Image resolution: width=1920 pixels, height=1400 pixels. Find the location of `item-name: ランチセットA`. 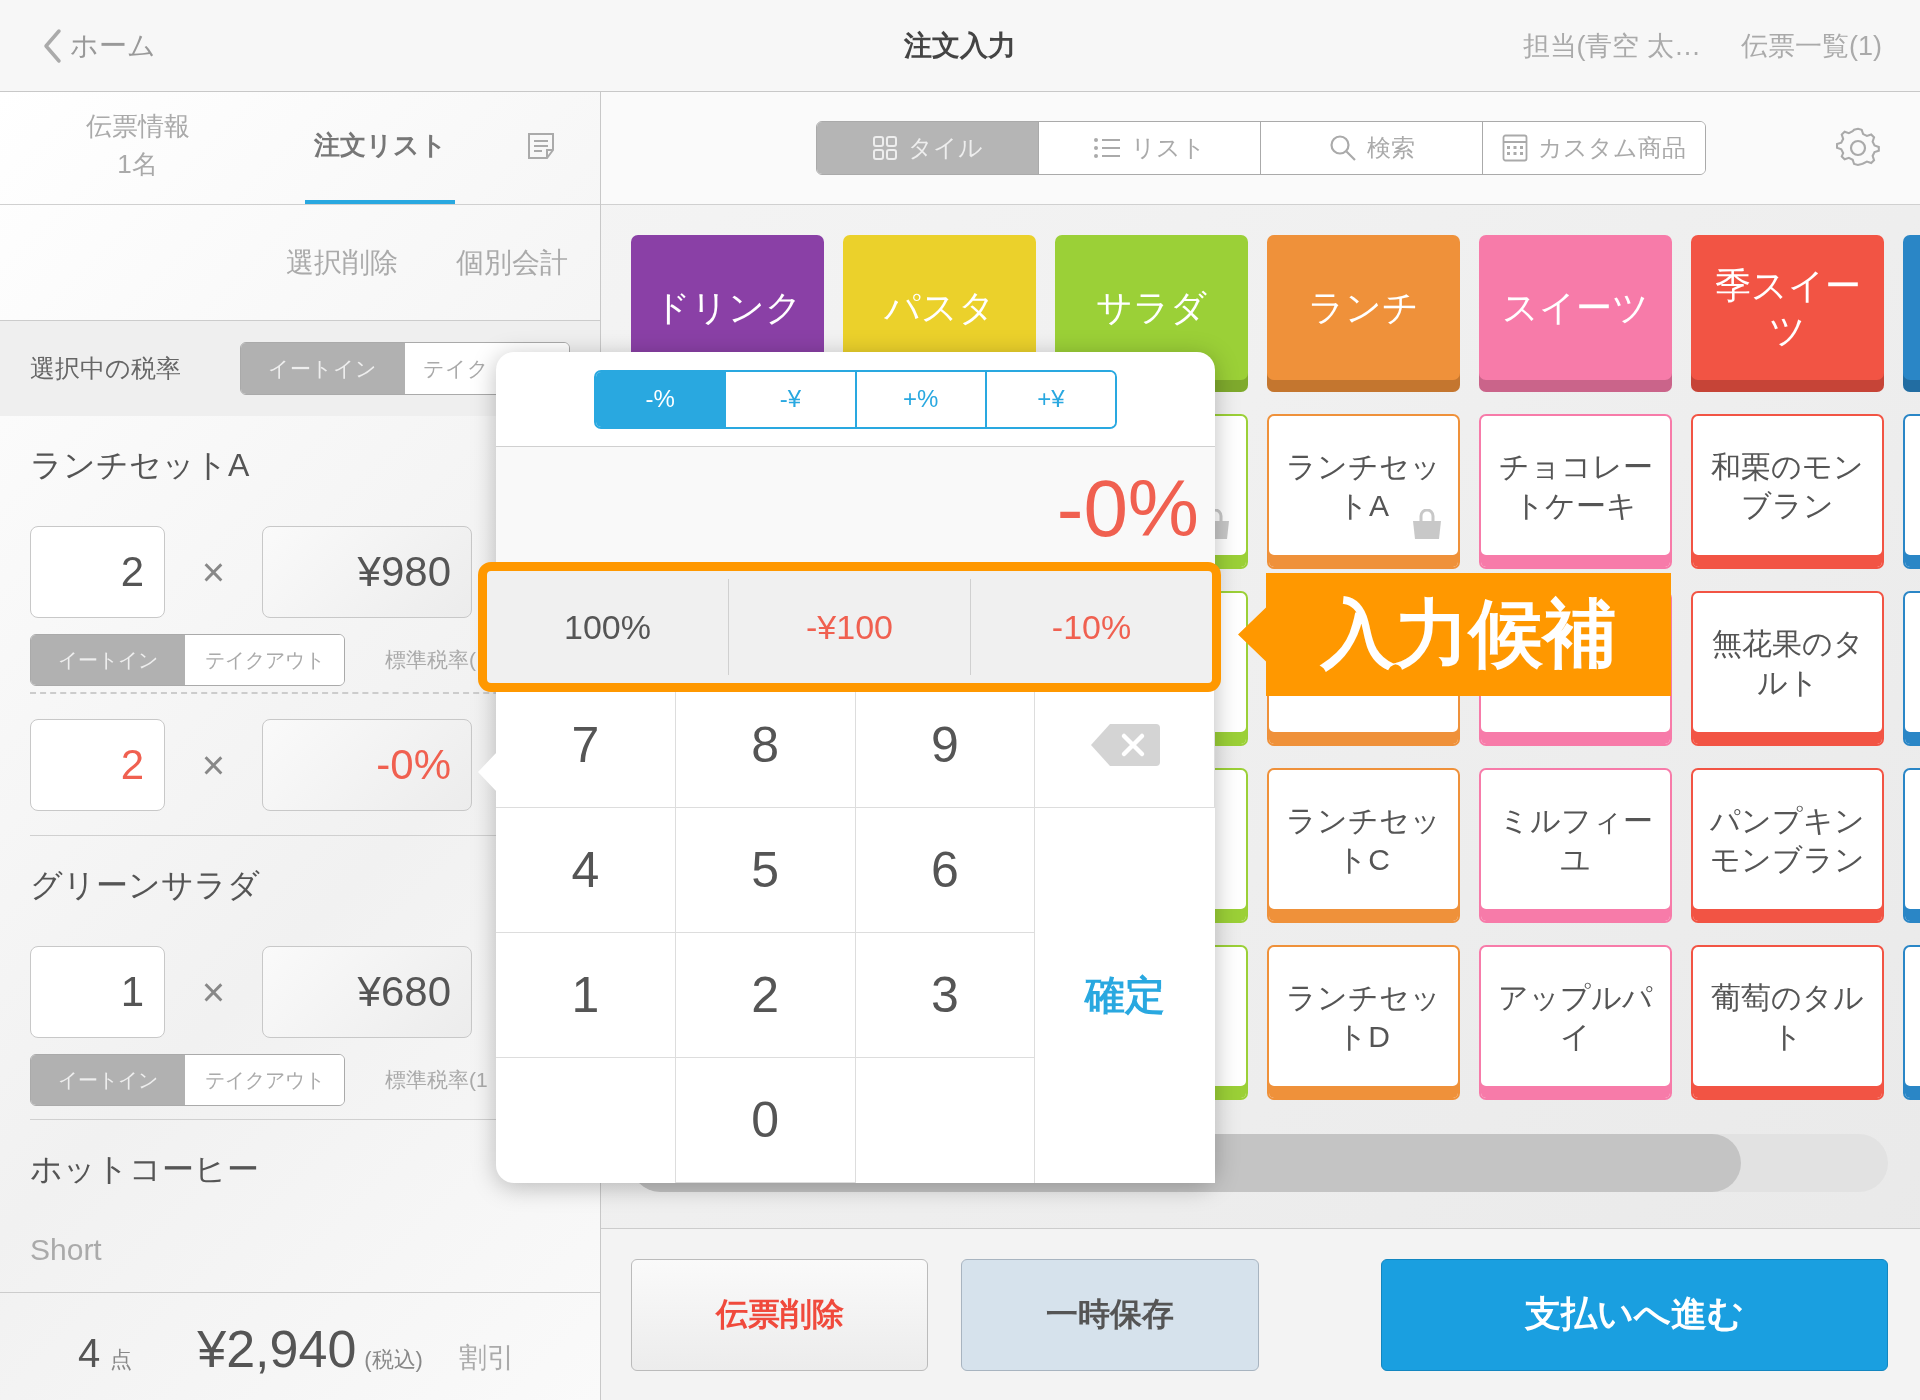

item-name: ランチセットA is located at coordinates (140, 465).